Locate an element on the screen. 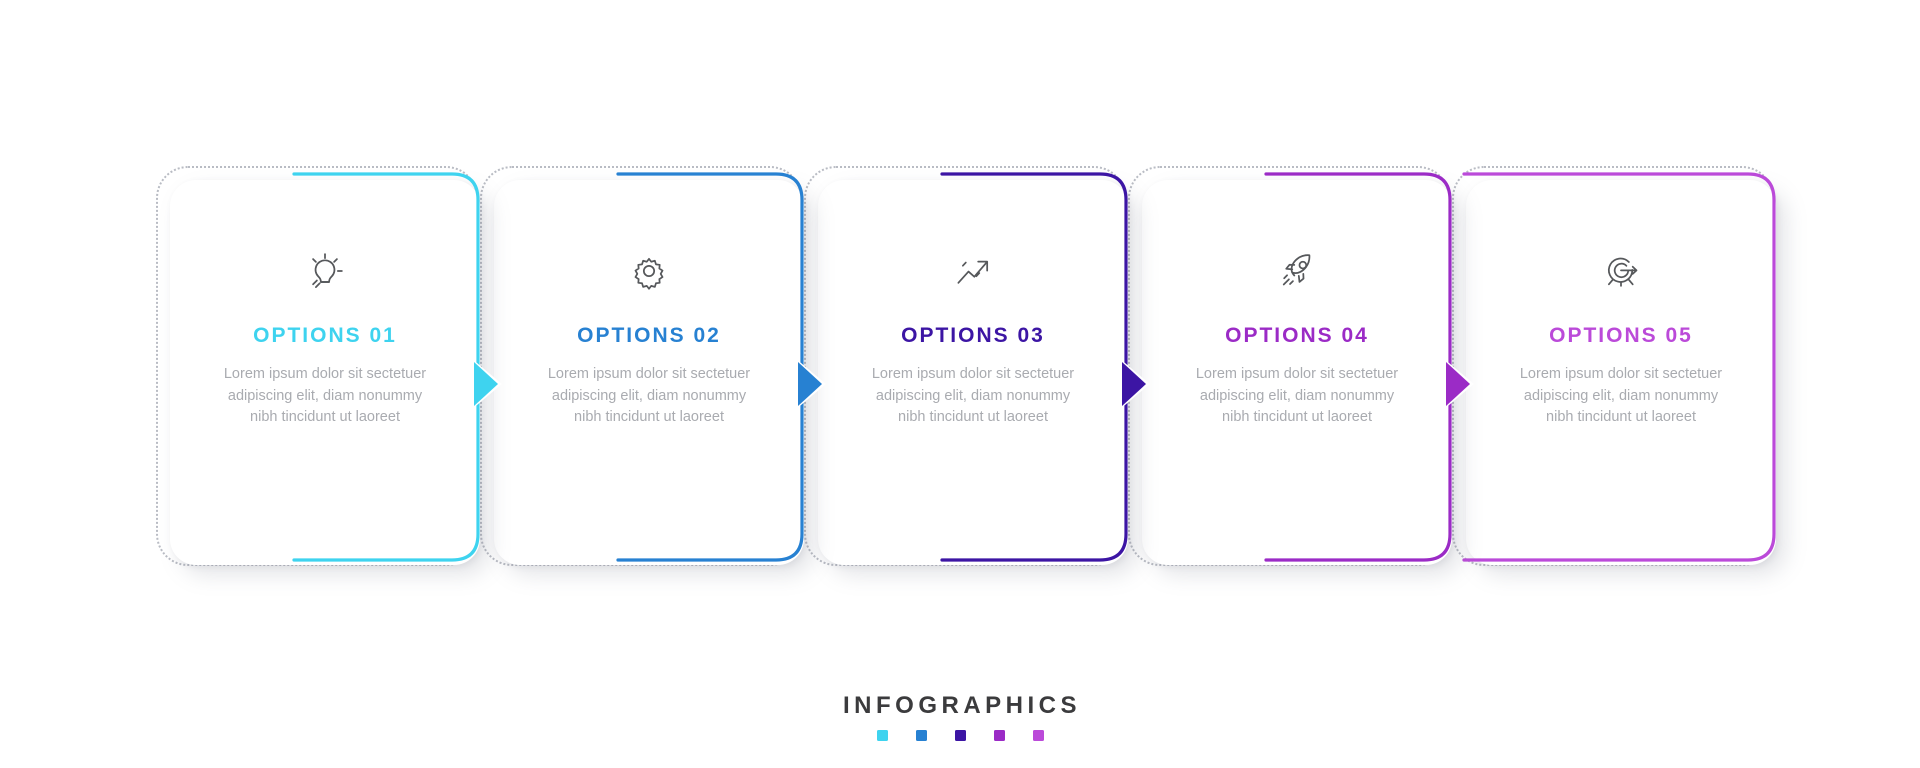  rocket-icon is located at coordinates (1297, 271).